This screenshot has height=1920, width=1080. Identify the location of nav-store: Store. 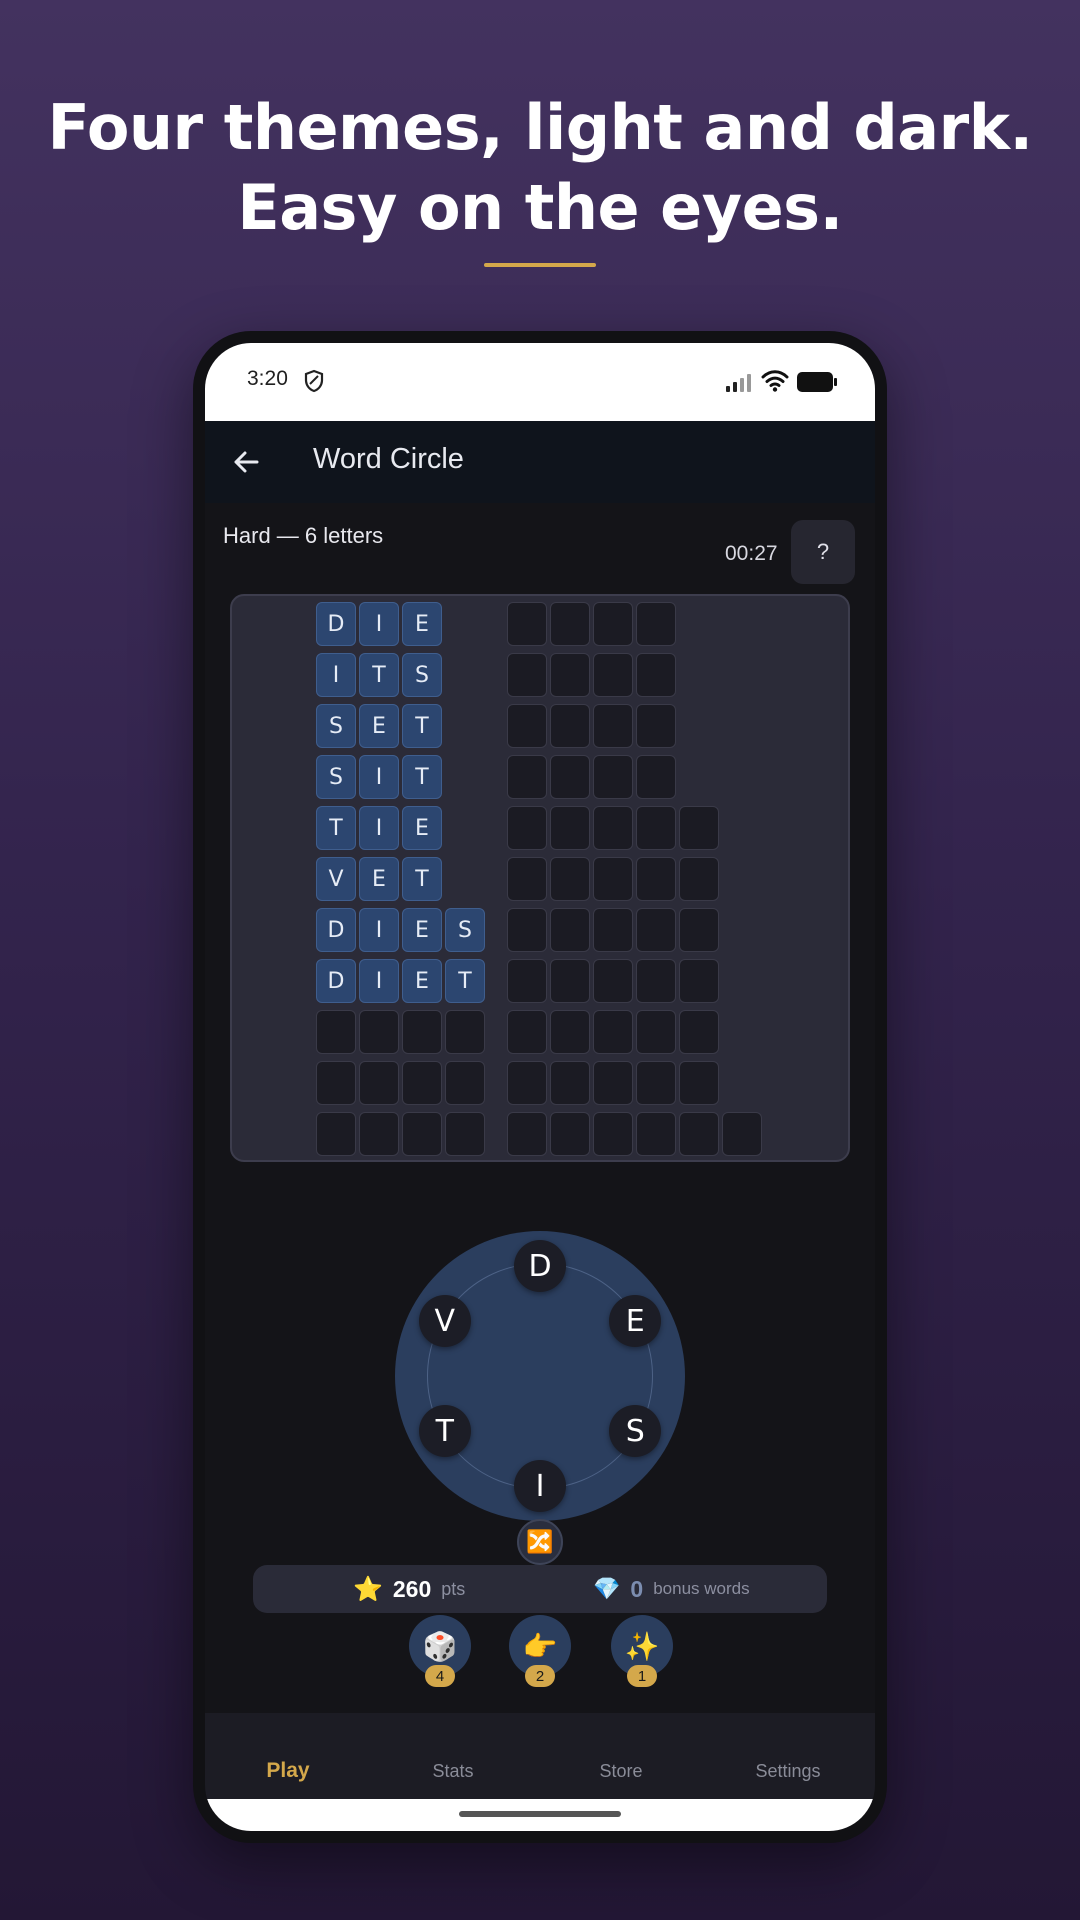
(621, 1771).